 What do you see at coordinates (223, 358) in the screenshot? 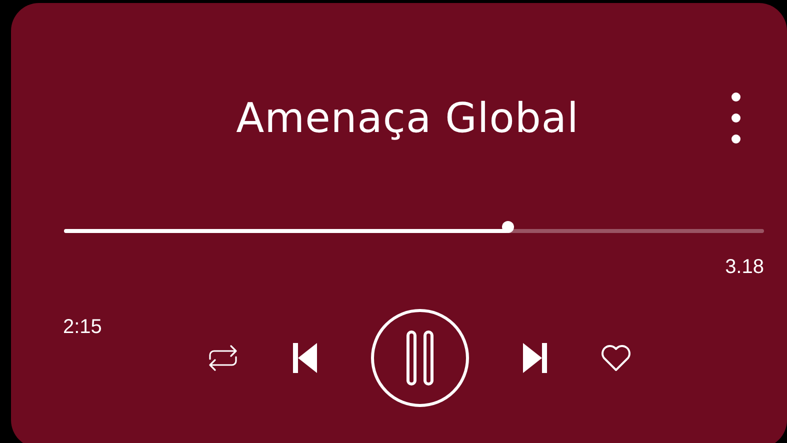
I see `repeat-icon` at bounding box center [223, 358].